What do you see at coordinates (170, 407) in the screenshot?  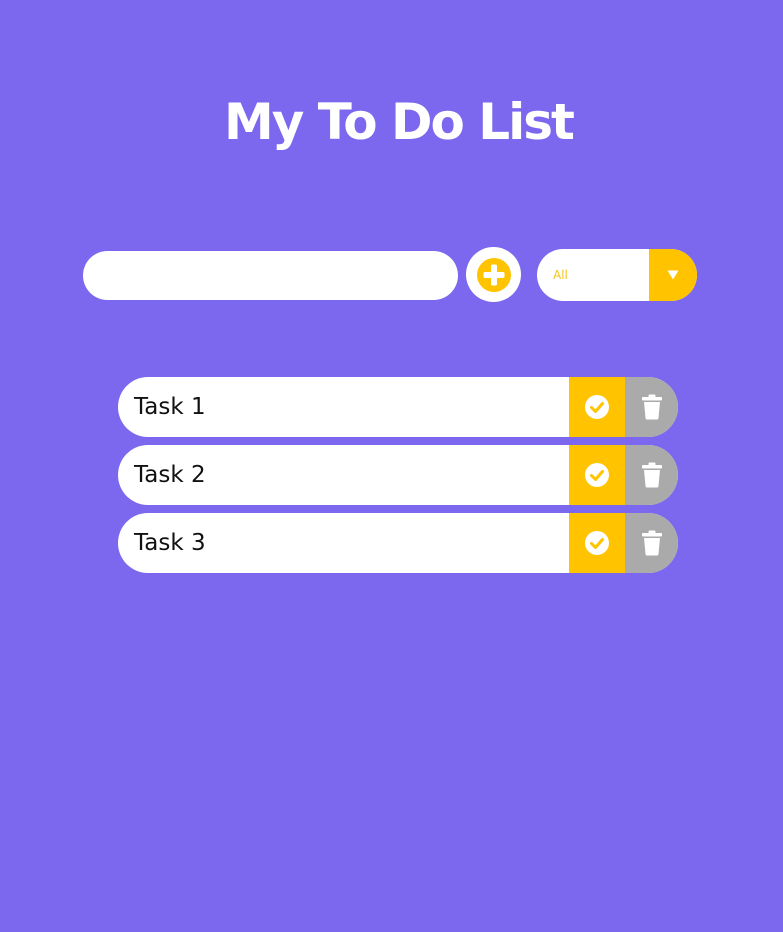 I see `todo-text: Task 1` at bounding box center [170, 407].